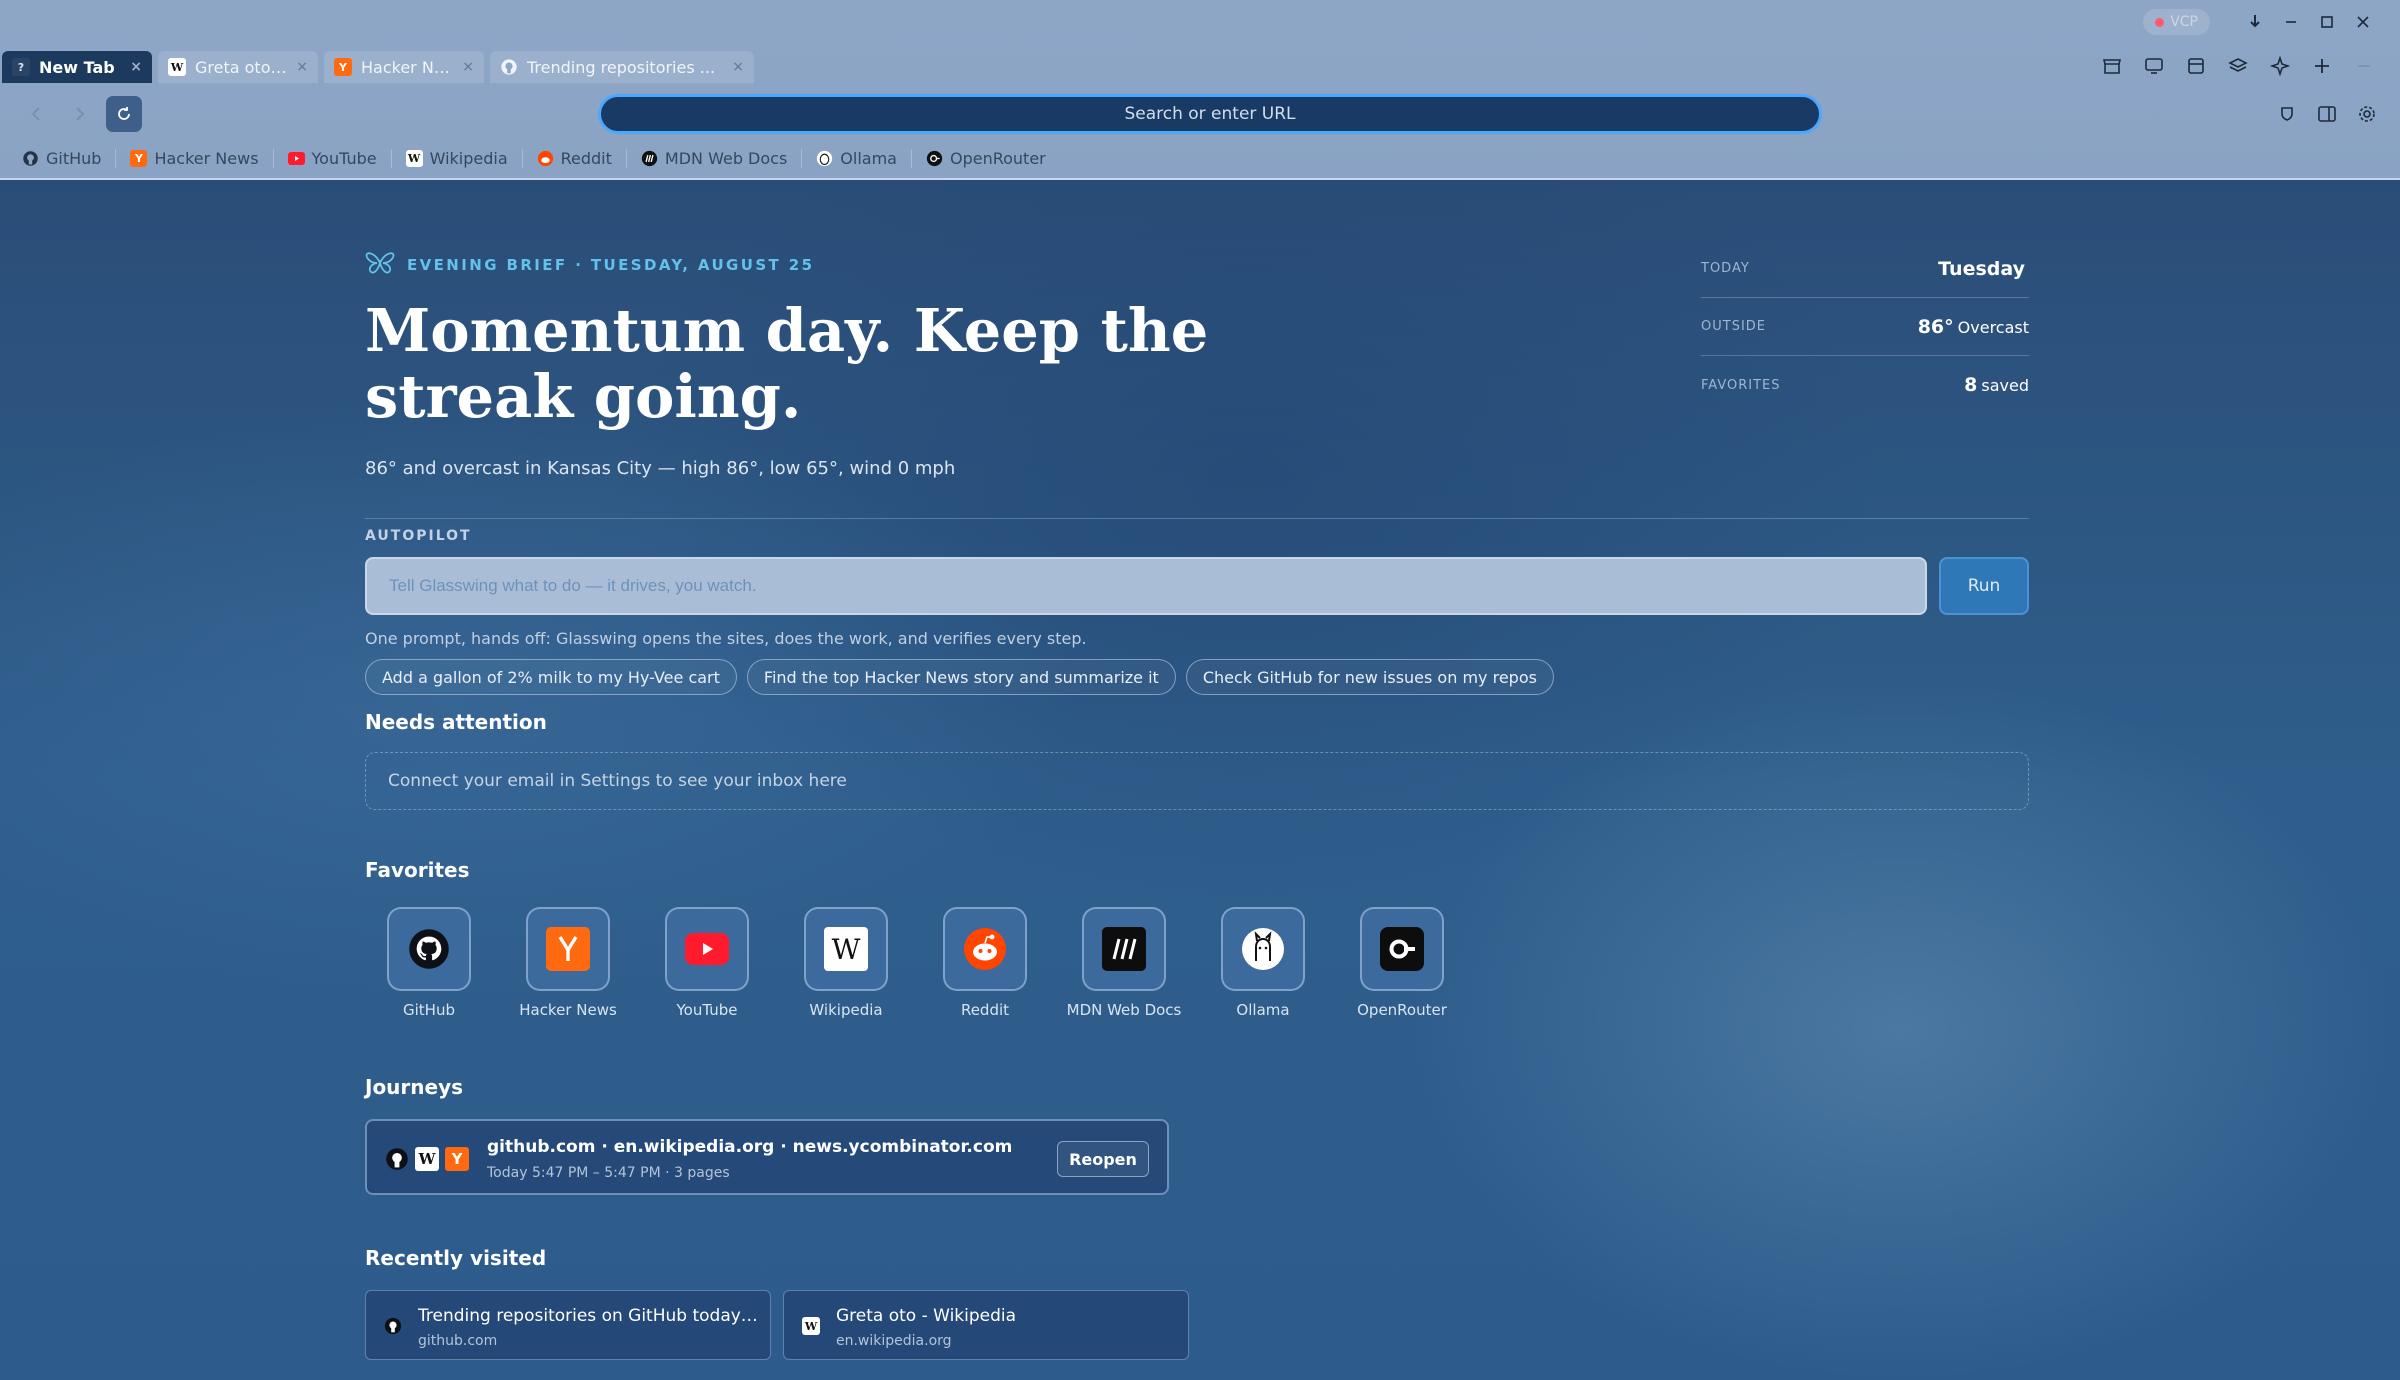  Describe the element at coordinates (1865, 269) in the screenshot. I see `stat-today: TODAY Tuesday` at that location.